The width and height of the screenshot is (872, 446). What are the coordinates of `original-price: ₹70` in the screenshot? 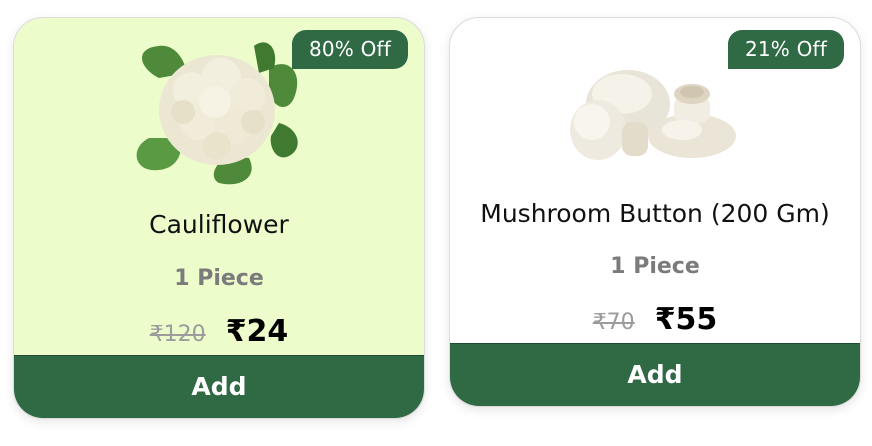 It's located at (613, 322).